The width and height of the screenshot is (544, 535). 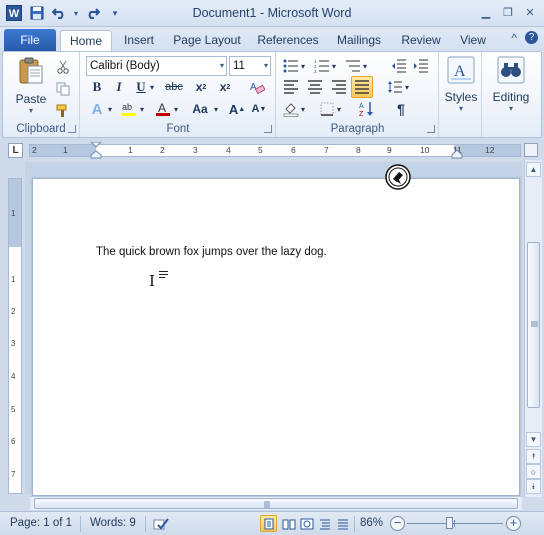 What do you see at coordinates (156, 66) in the screenshot?
I see `font-name-combo: Calibri (Body) ▾` at bounding box center [156, 66].